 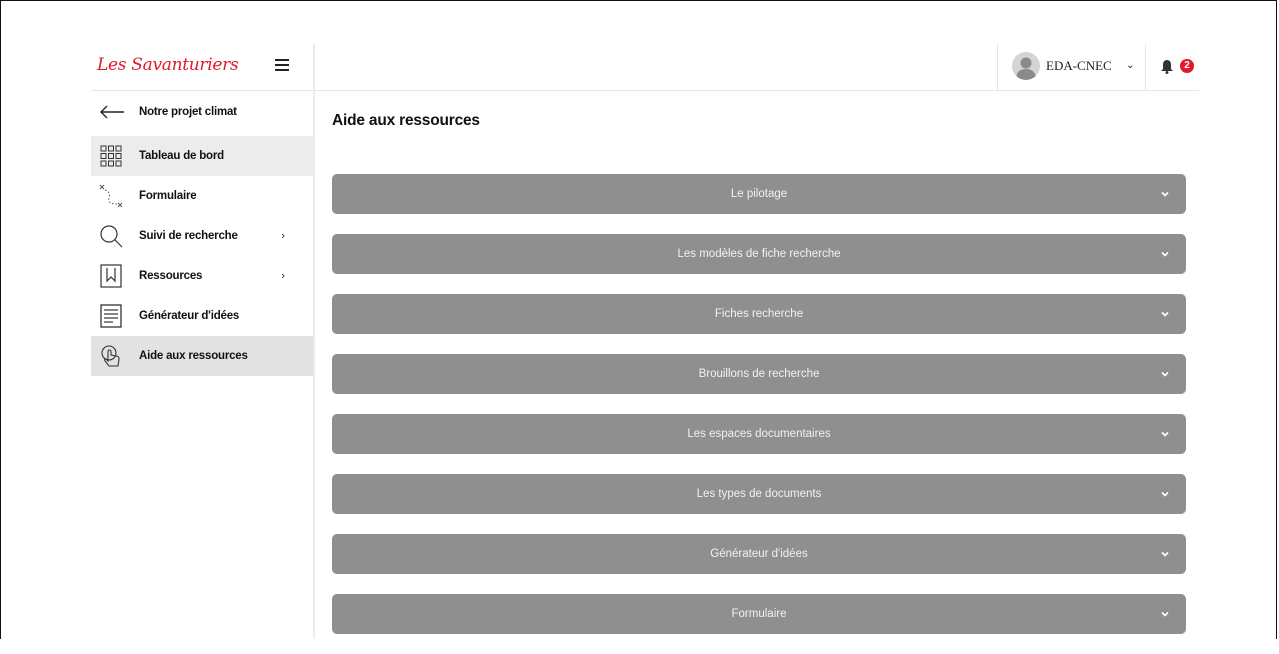 I want to click on accordion-item-label: Formulaire, so click(x=759, y=614).